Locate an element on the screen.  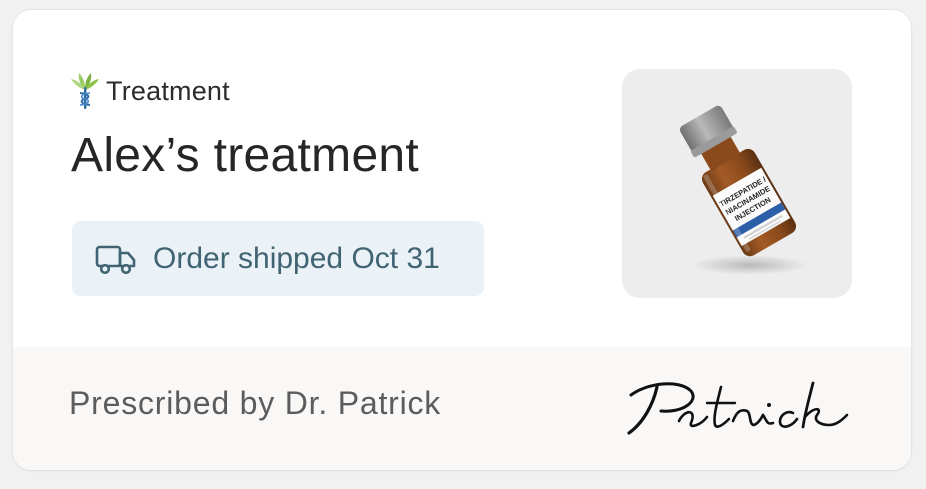
card-title: Alex’s treatment is located at coordinates (245, 155).